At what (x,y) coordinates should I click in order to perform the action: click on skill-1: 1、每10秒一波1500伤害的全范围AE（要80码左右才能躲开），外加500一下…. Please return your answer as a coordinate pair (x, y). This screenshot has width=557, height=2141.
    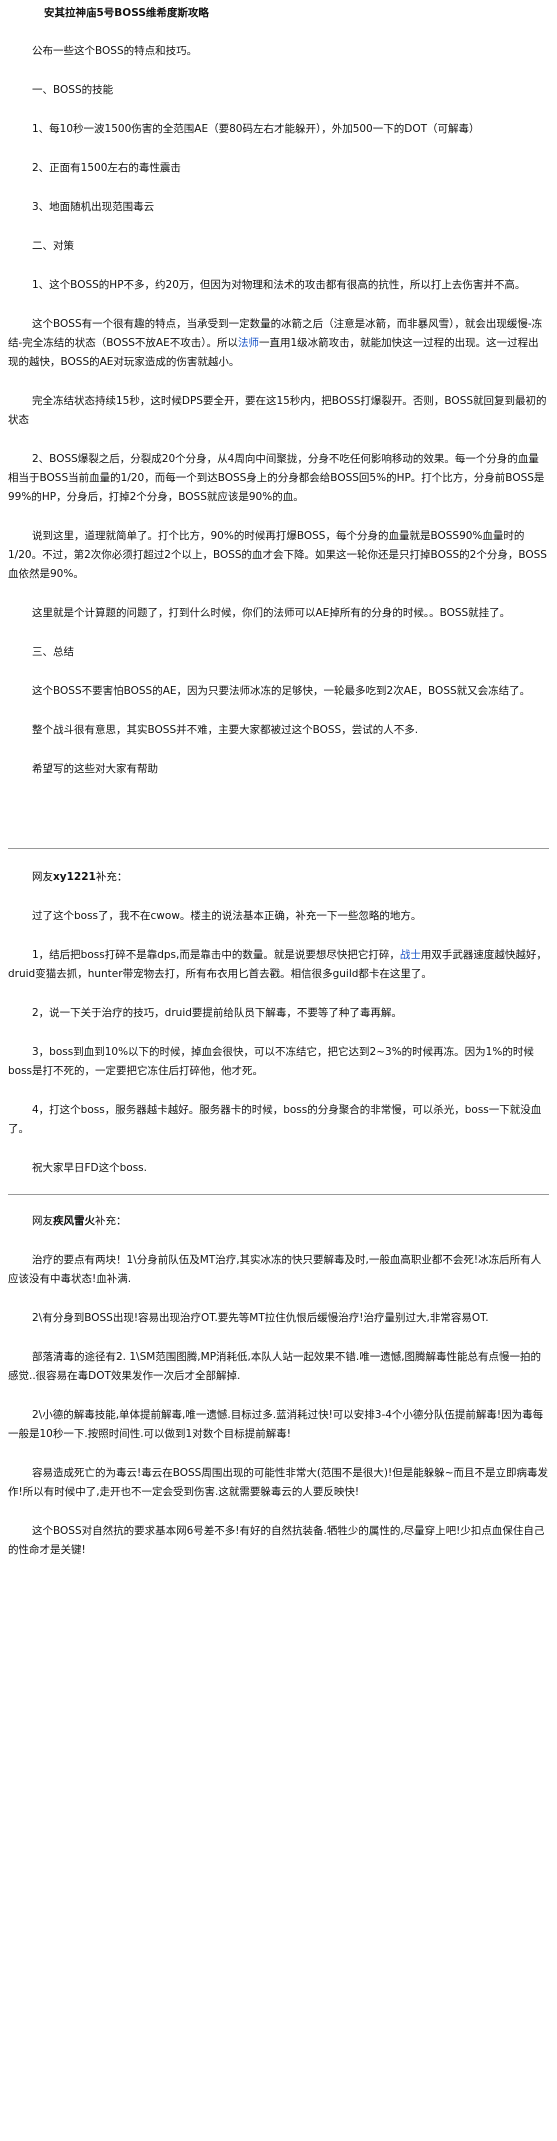
    Looking at the image, I should click on (256, 129).